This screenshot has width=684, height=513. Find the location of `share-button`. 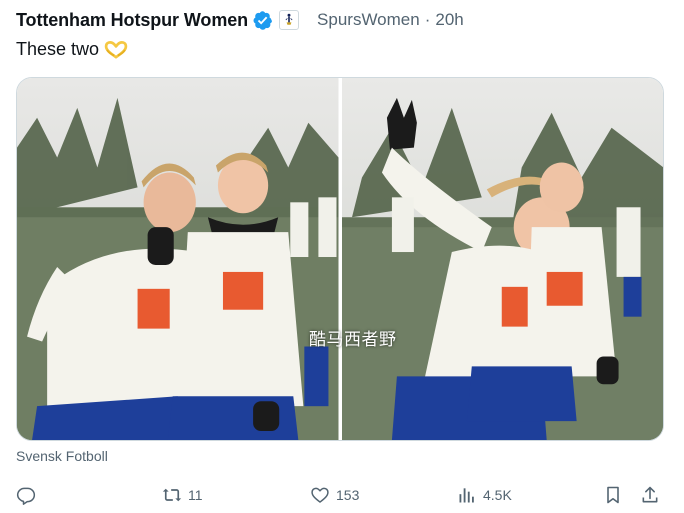

share-button is located at coordinates (650, 495).